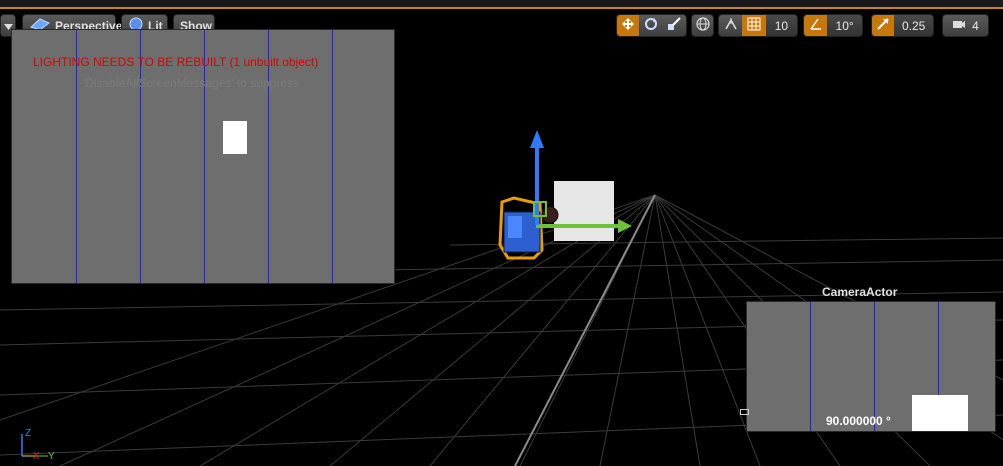  I want to click on camera-speed-icon, so click(959, 25).